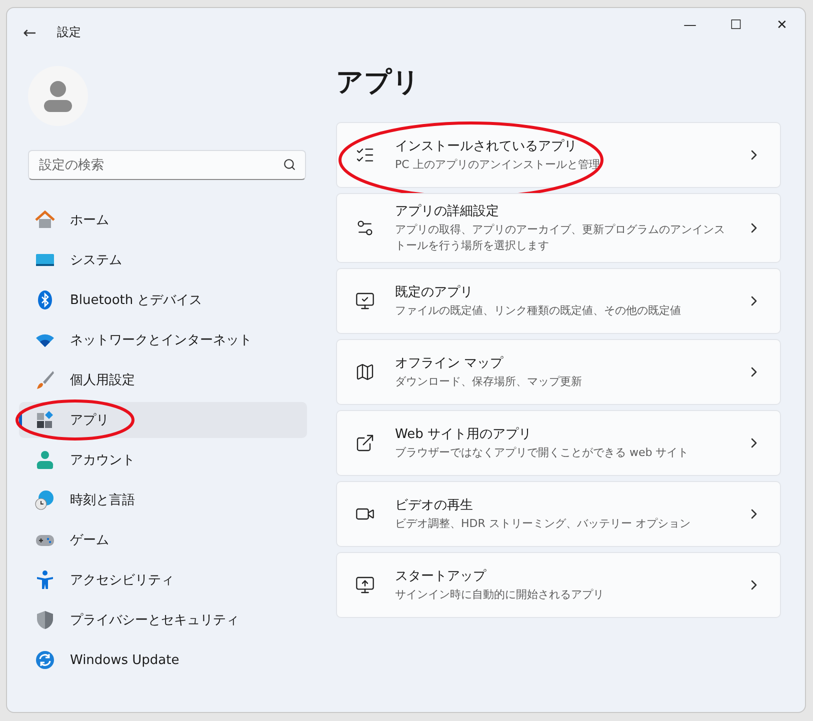 This screenshot has width=813, height=721. Describe the element at coordinates (45, 500) in the screenshot. I see `globe-clock-icon` at that location.